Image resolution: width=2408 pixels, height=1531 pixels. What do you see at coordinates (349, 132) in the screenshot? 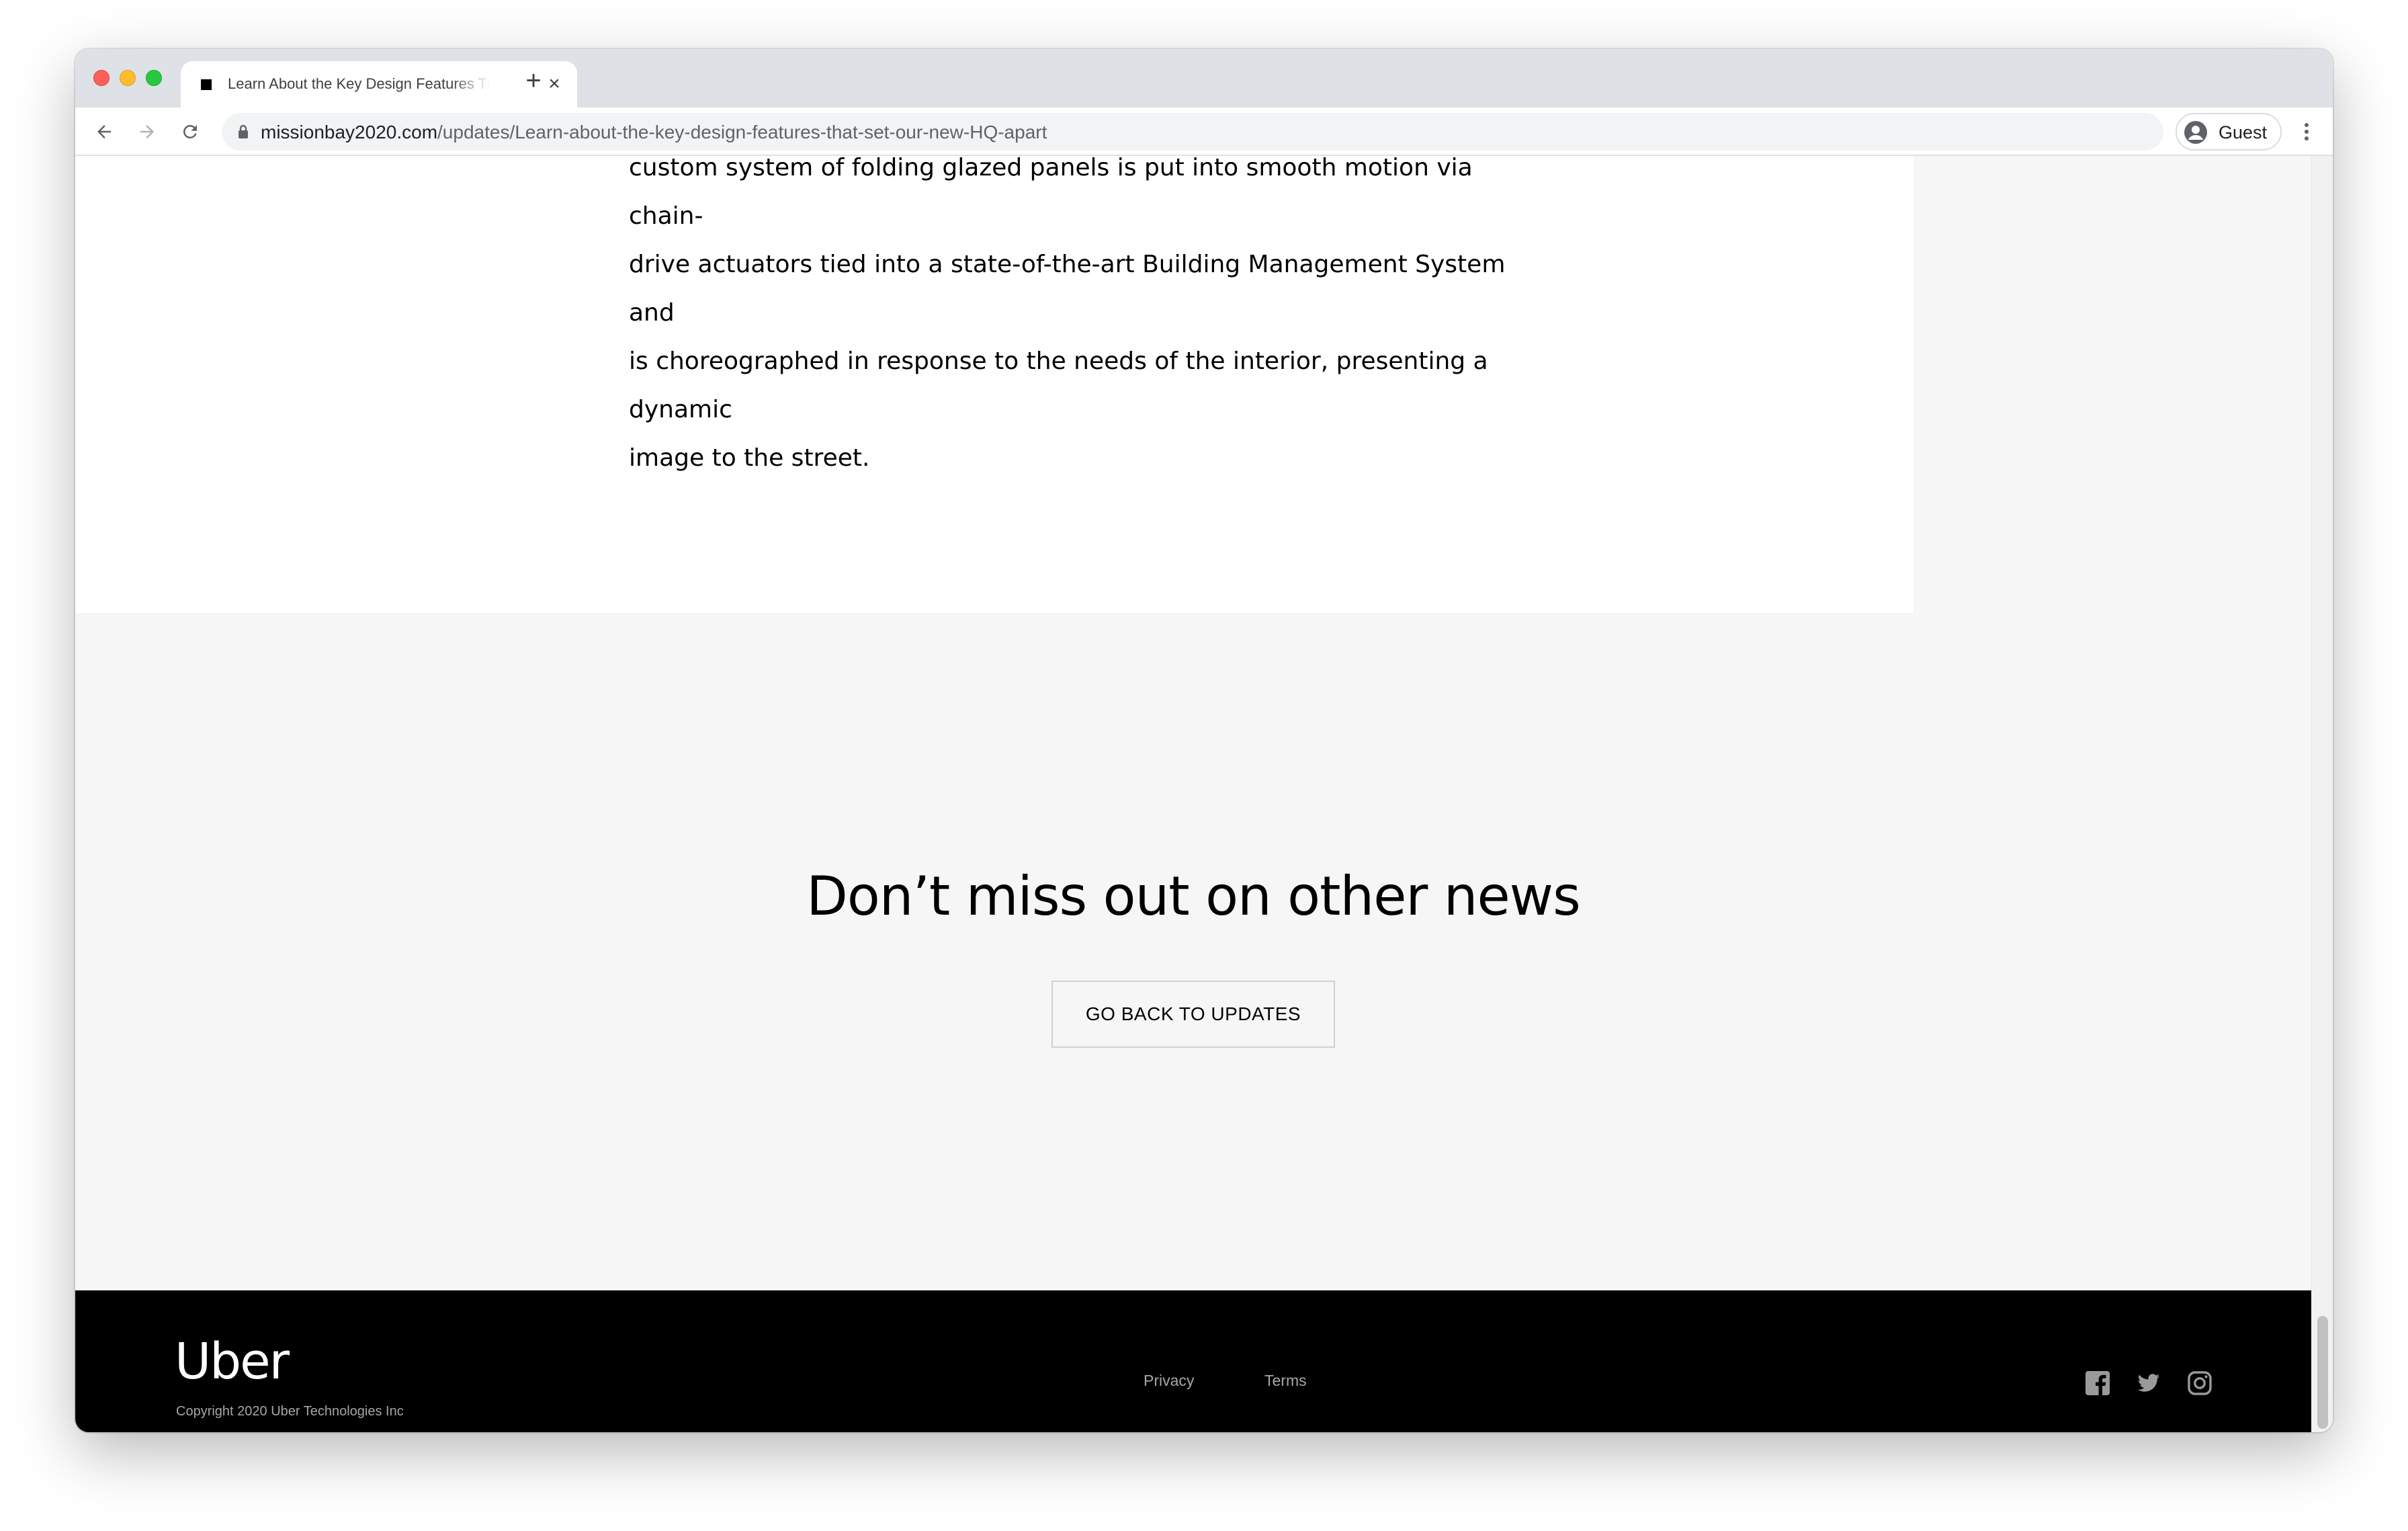
I see `url-host: missionbay2020.com` at bounding box center [349, 132].